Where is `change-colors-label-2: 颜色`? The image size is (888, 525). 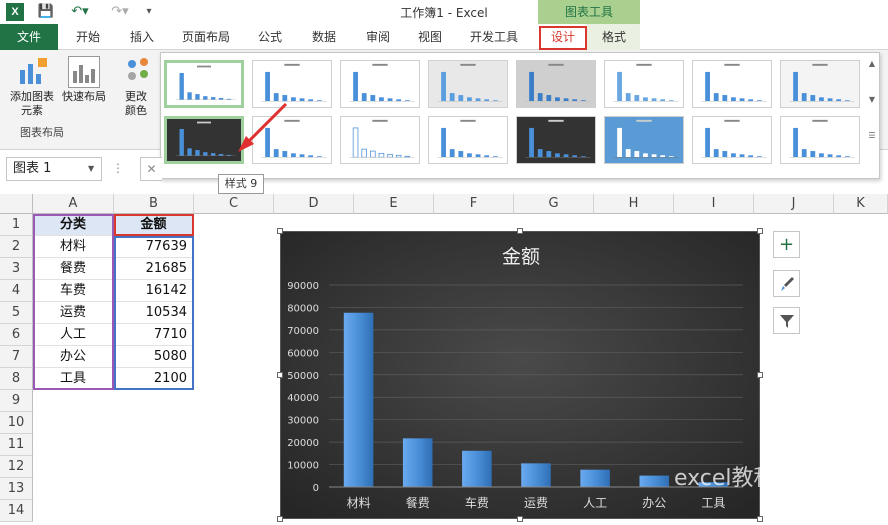
change-colors-label-2: 颜色 is located at coordinates (136, 111).